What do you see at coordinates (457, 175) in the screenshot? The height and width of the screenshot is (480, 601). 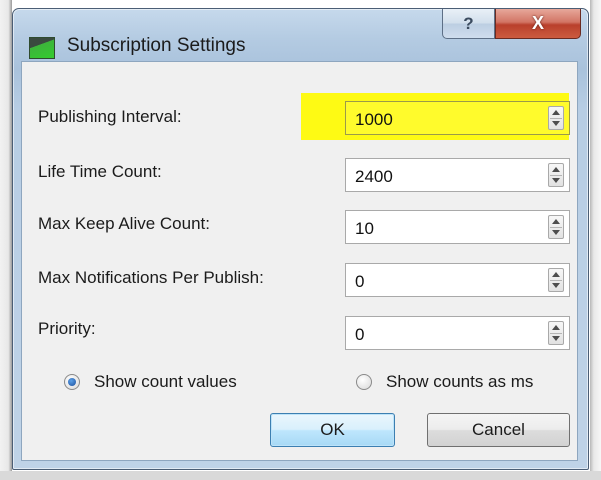 I see `life-time-count-spinbox: 2400` at bounding box center [457, 175].